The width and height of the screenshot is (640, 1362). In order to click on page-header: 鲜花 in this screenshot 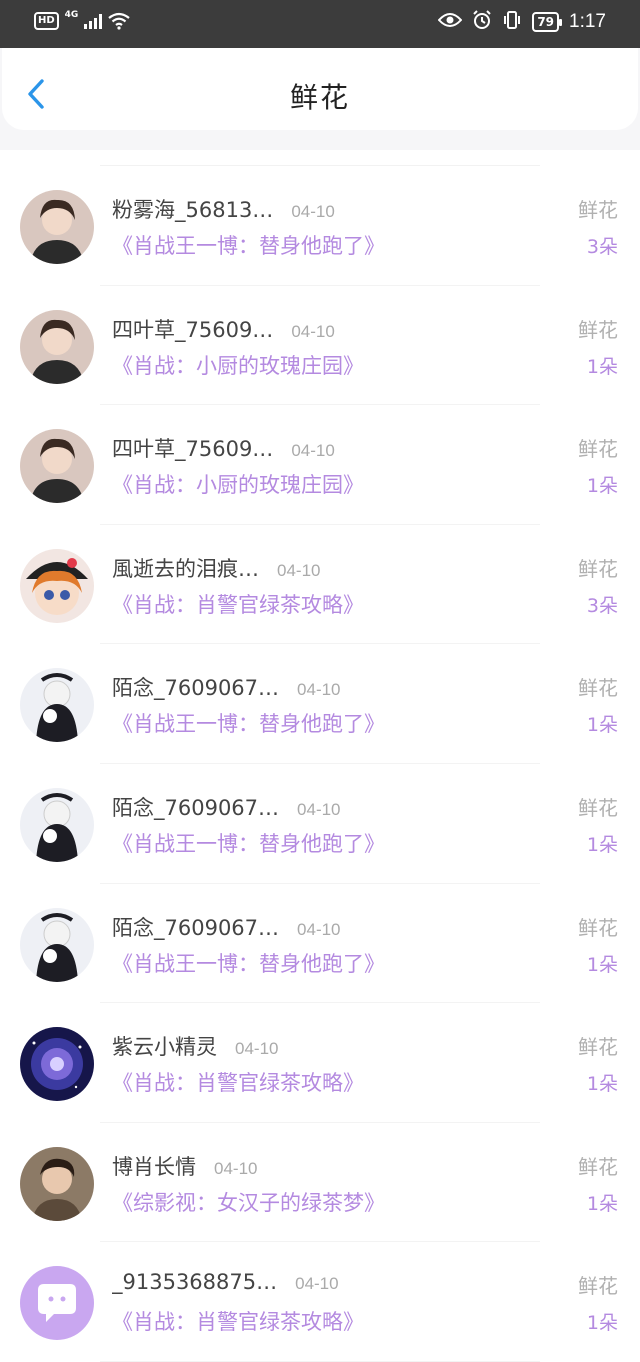, I will do `click(320, 99)`.